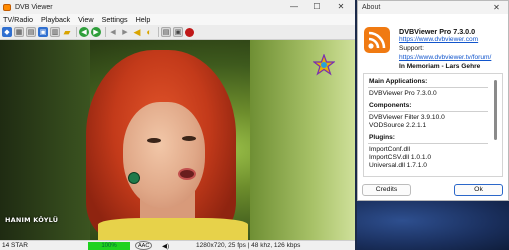 This screenshot has width=509, height=250. What do you see at coordinates (189, 32) in the screenshot?
I see `record-icon` at bounding box center [189, 32].